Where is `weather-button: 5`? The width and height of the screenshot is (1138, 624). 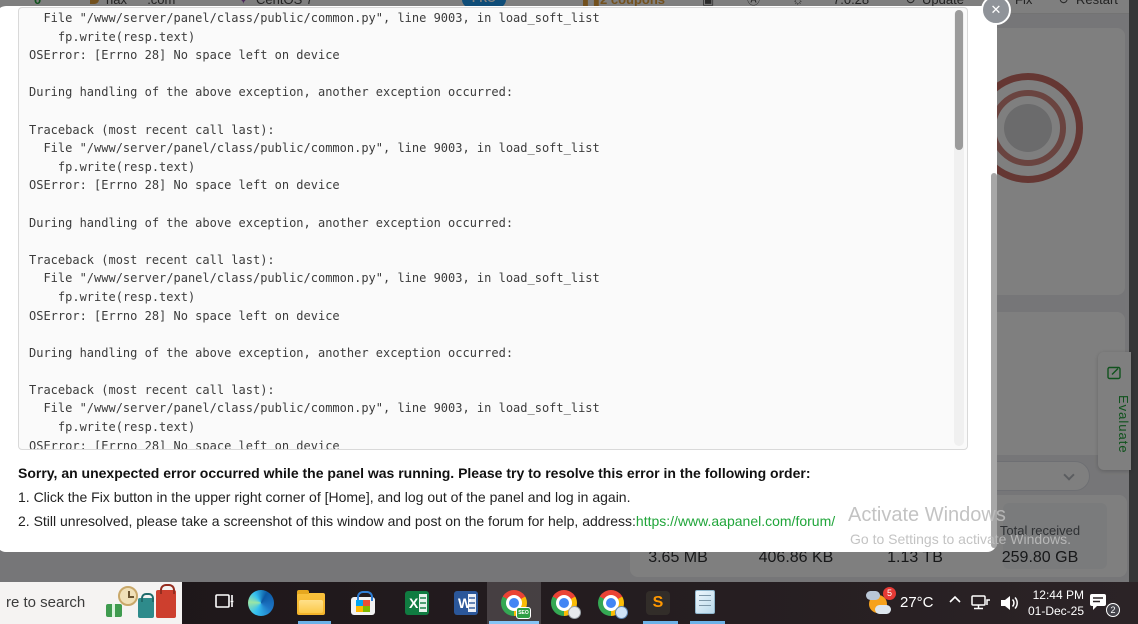
weather-button: 5 is located at coordinates (881, 602).